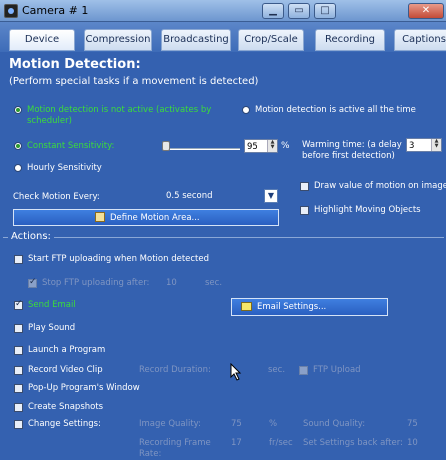 The width and height of the screenshot is (446, 460). Describe the element at coordinates (261, 146) in the screenshot. I see `sensitivity-spinner: 95 ▲ ▼` at that location.